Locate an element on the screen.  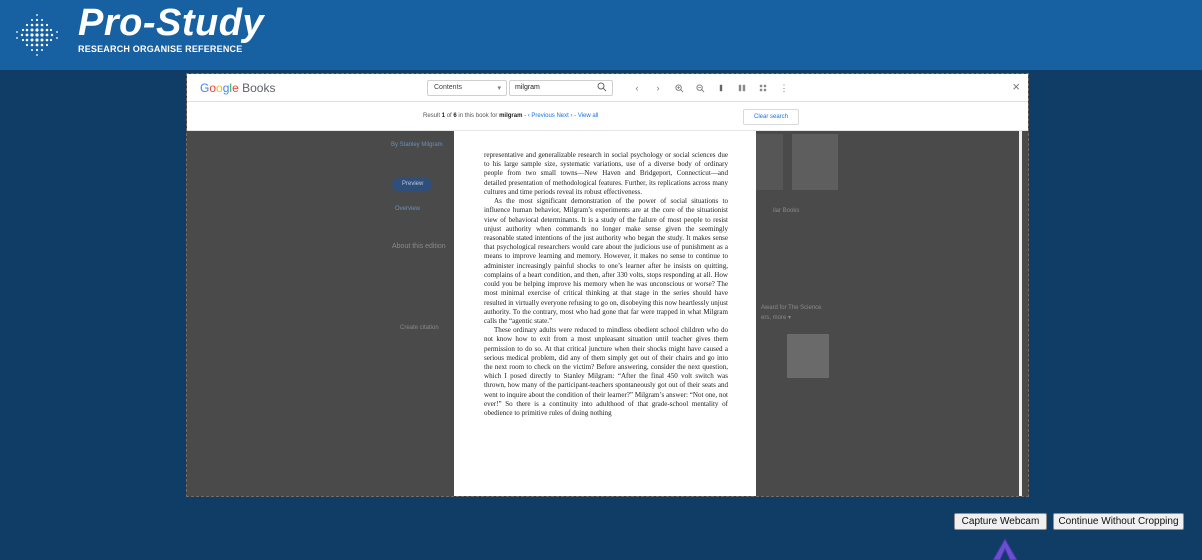
clear-search-button: Clear search is located at coordinates (771, 117).